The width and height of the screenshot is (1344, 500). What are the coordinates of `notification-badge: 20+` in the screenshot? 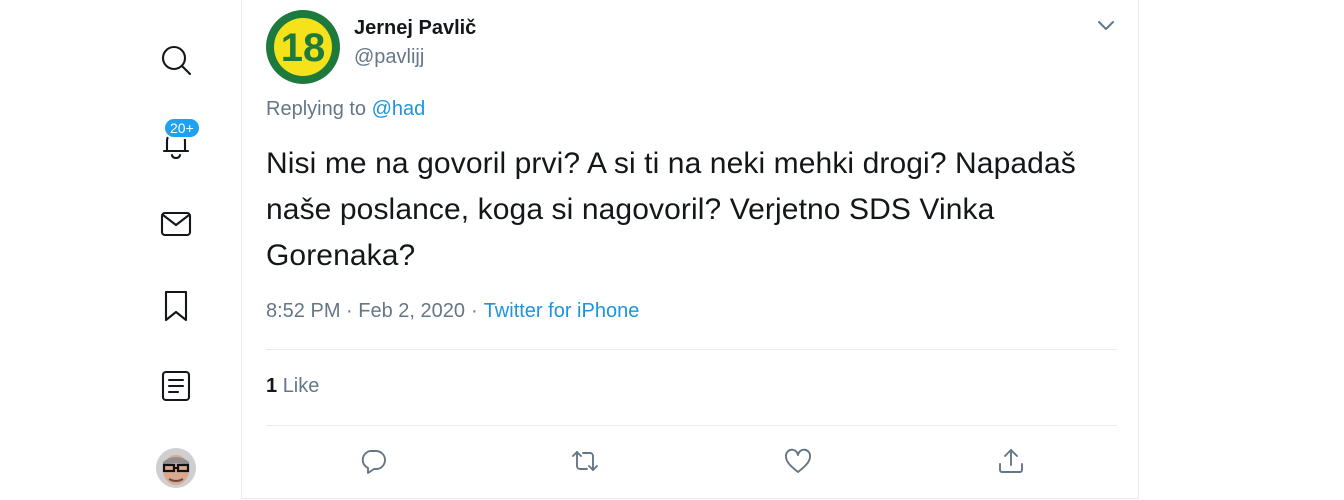 It's located at (182, 128).